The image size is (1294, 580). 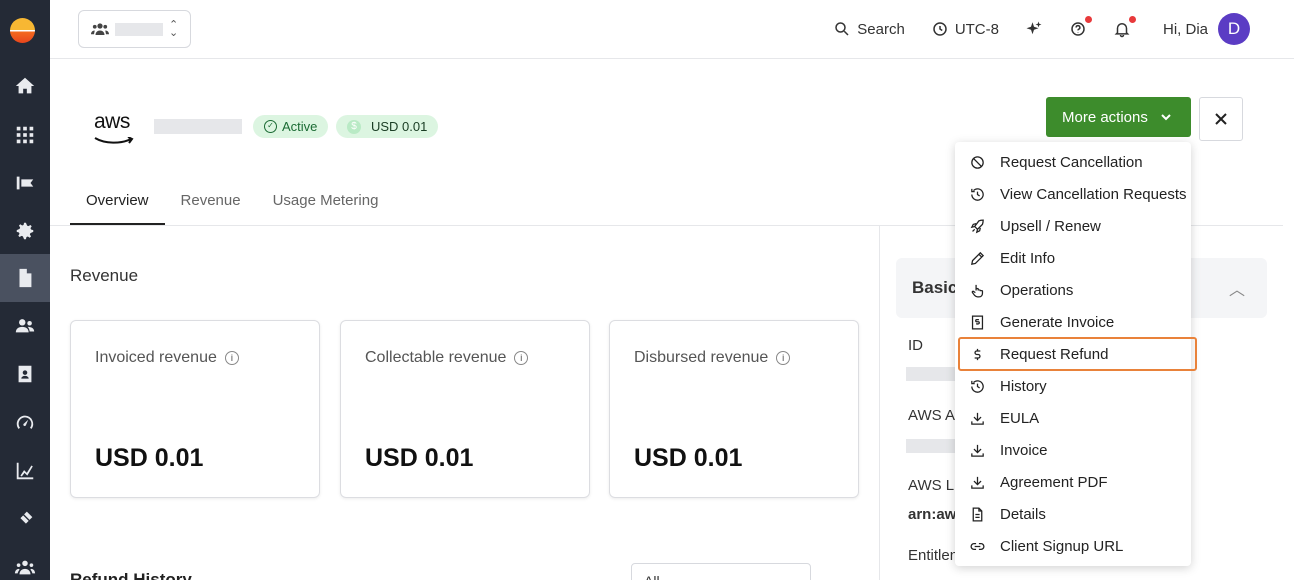 I want to click on field-value-placeholder, so click(x=931, y=446).